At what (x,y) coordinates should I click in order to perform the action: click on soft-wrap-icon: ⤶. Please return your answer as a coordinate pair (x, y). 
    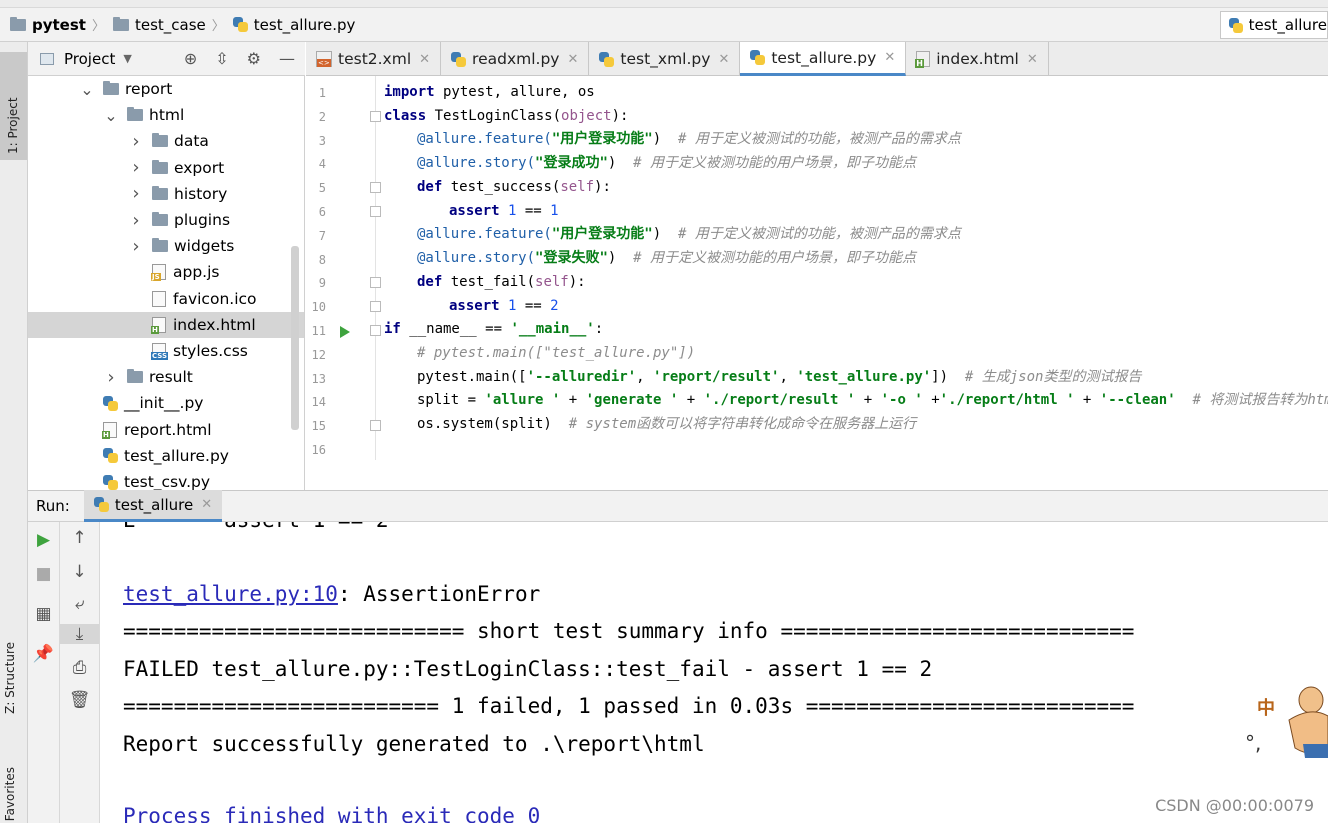
    Looking at the image, I should click on (79, 604).